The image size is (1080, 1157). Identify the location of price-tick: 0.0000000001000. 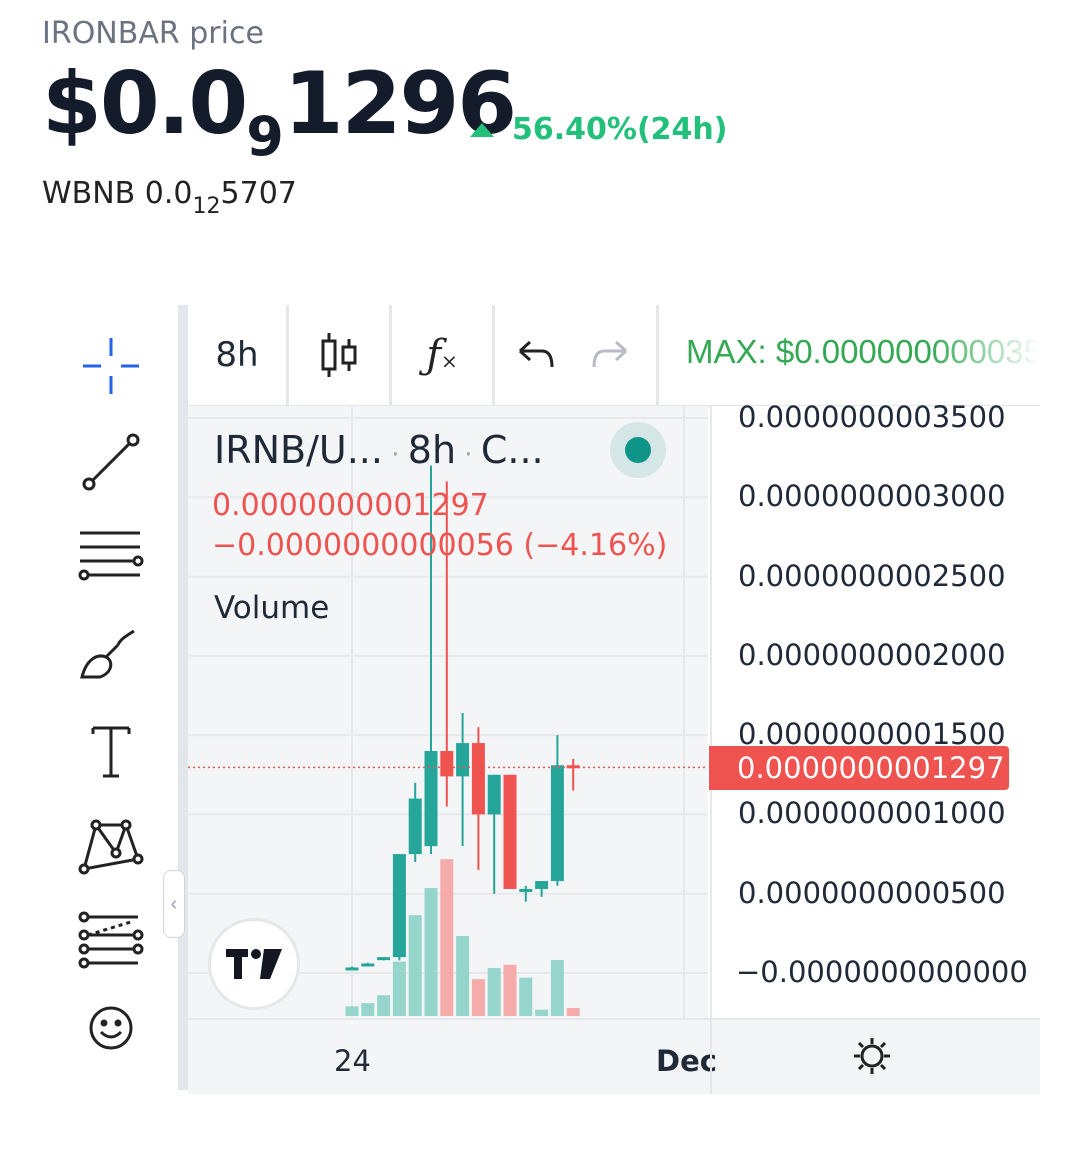
(872, 813).